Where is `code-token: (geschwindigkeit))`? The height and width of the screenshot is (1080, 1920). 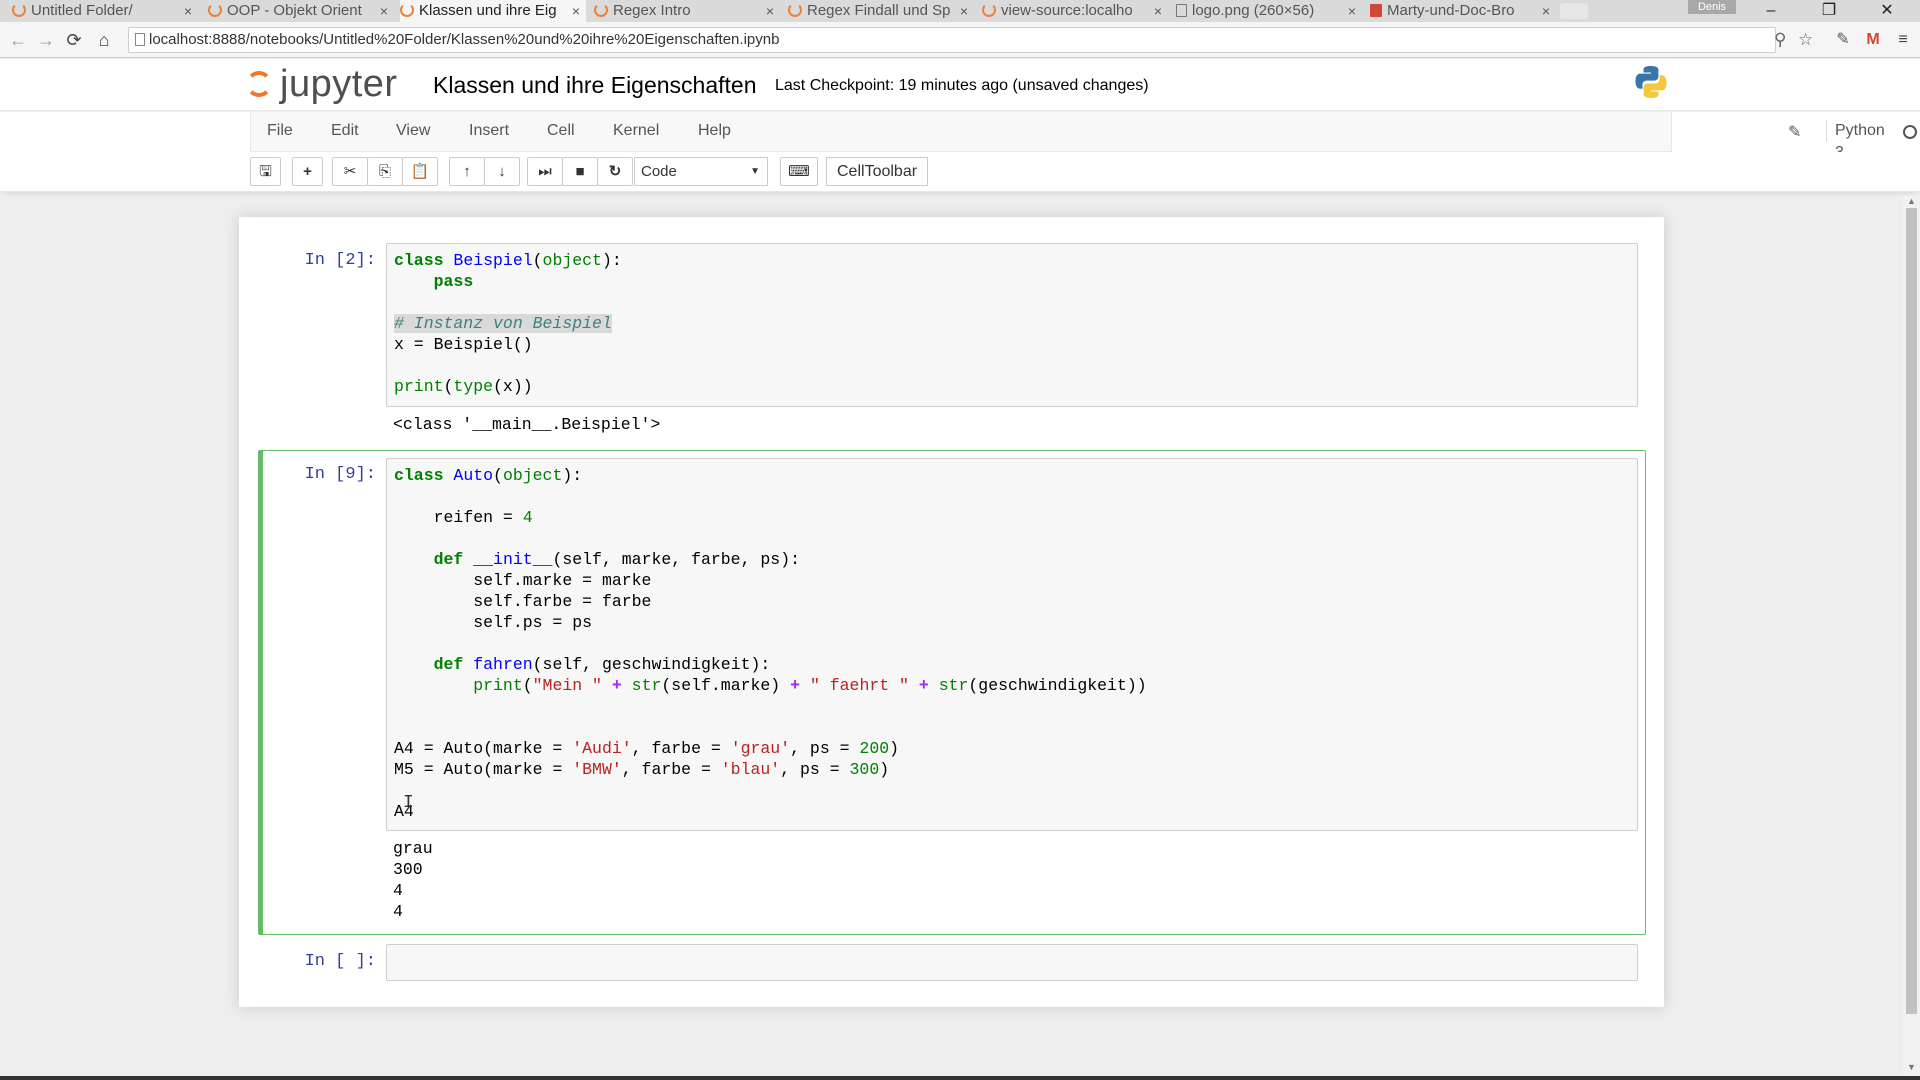
code-token: (geschwindigkeit)) is located at coordinates (1057, 685).